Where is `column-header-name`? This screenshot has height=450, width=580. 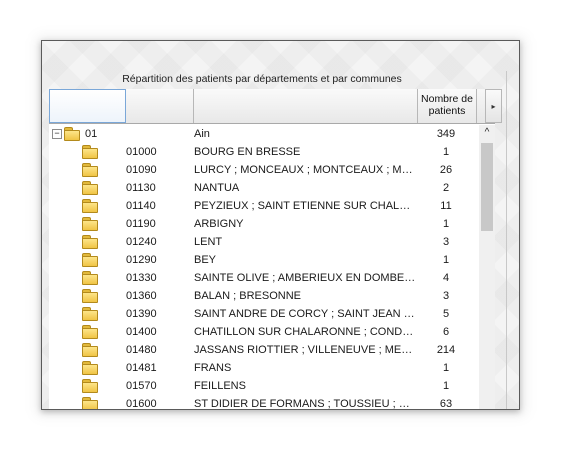 column-header-name is located at coordinates (306, 106).